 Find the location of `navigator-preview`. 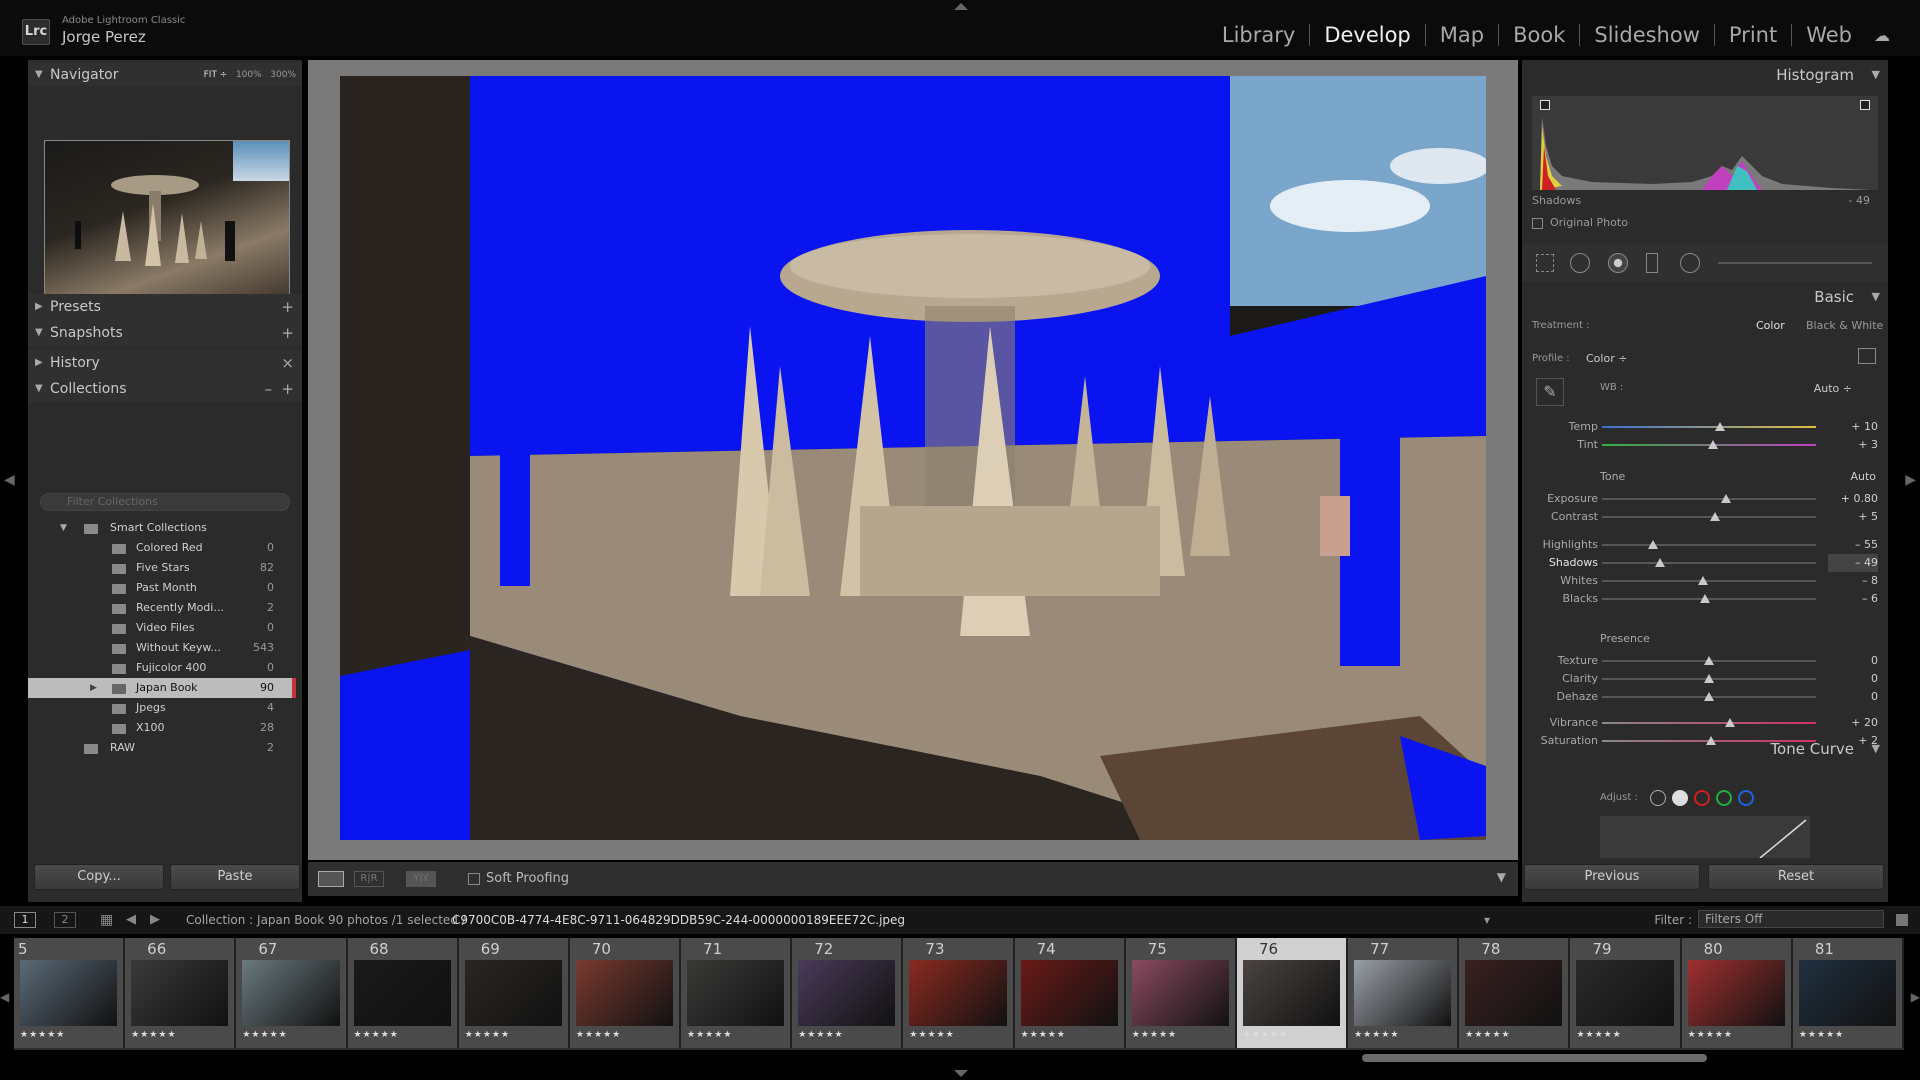

navigator-preview is located at coordinates (167, 223).